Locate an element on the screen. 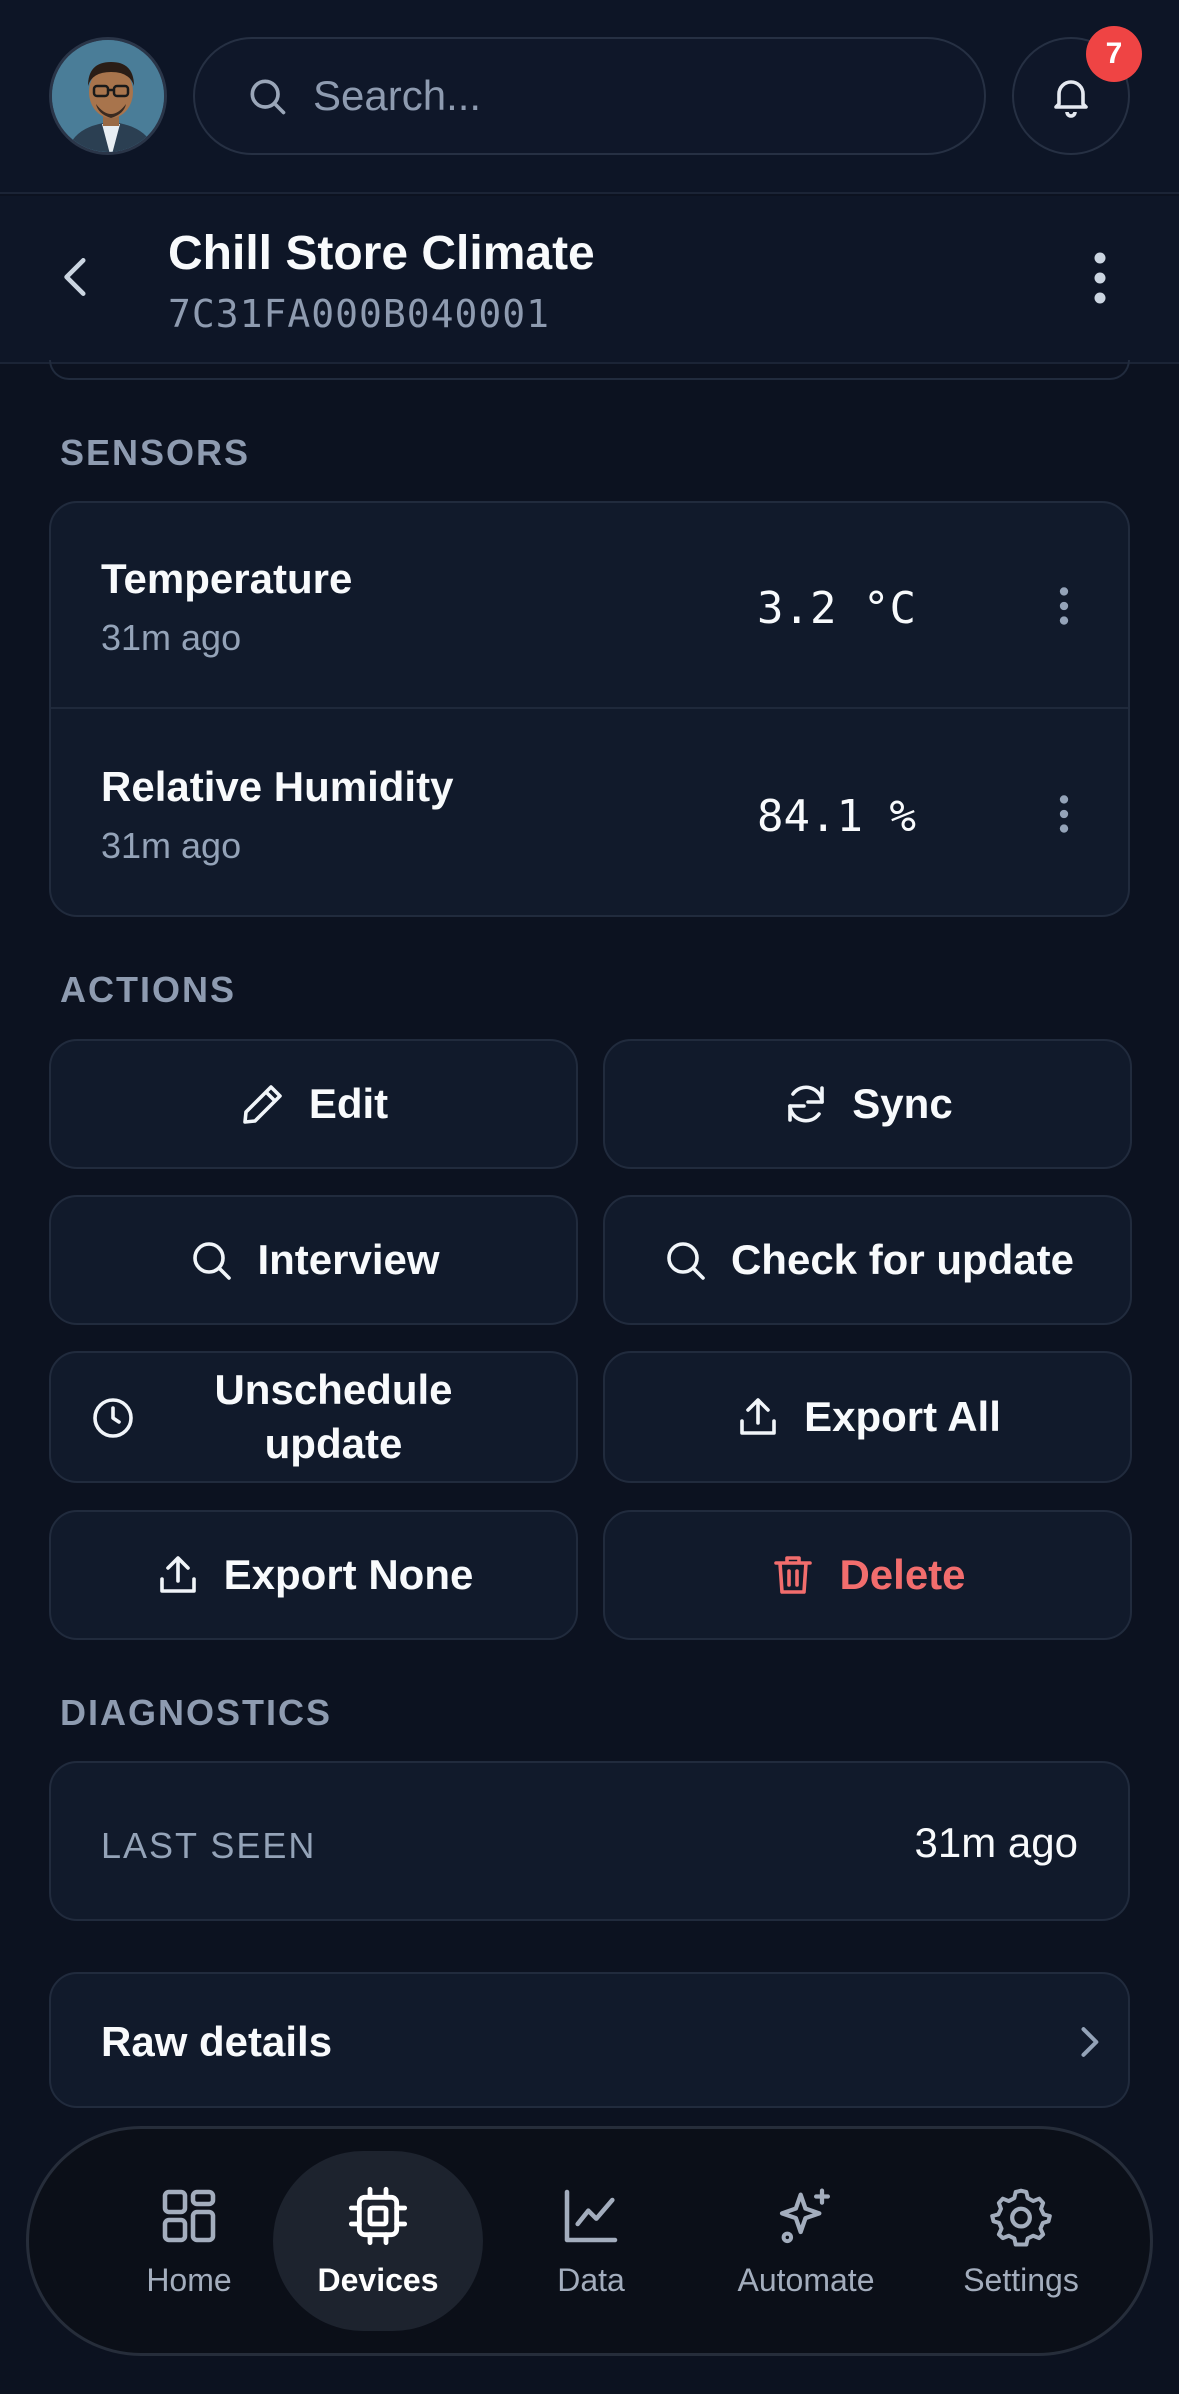 This screenshot has height=2394, width=1179. refresh-icon is located at coordinates (806, 1104).